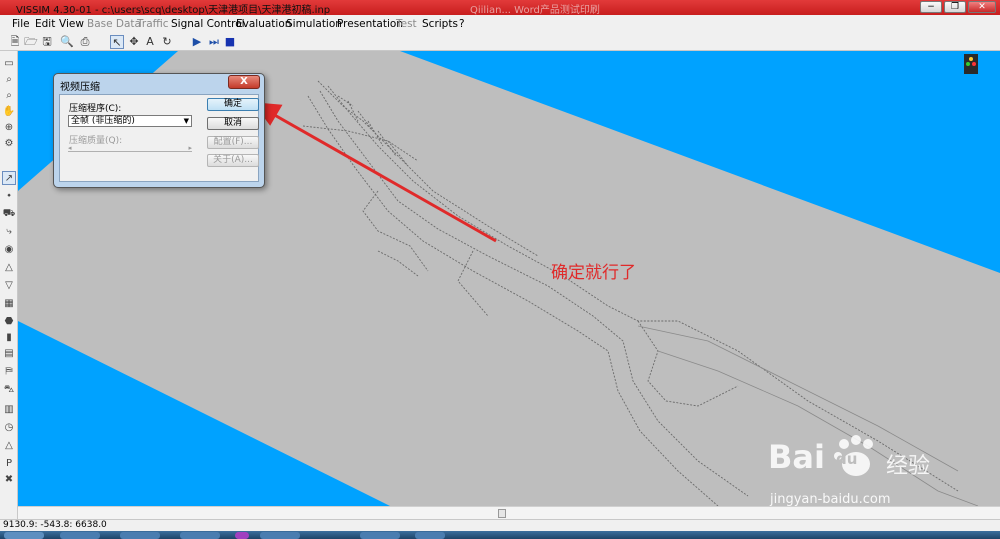 The height and width of the screenshot is (539, 1000). Describe the element at coordinates (208, 24) in the screenshot. I see `menu-signal-control: Signal Control` at that location.